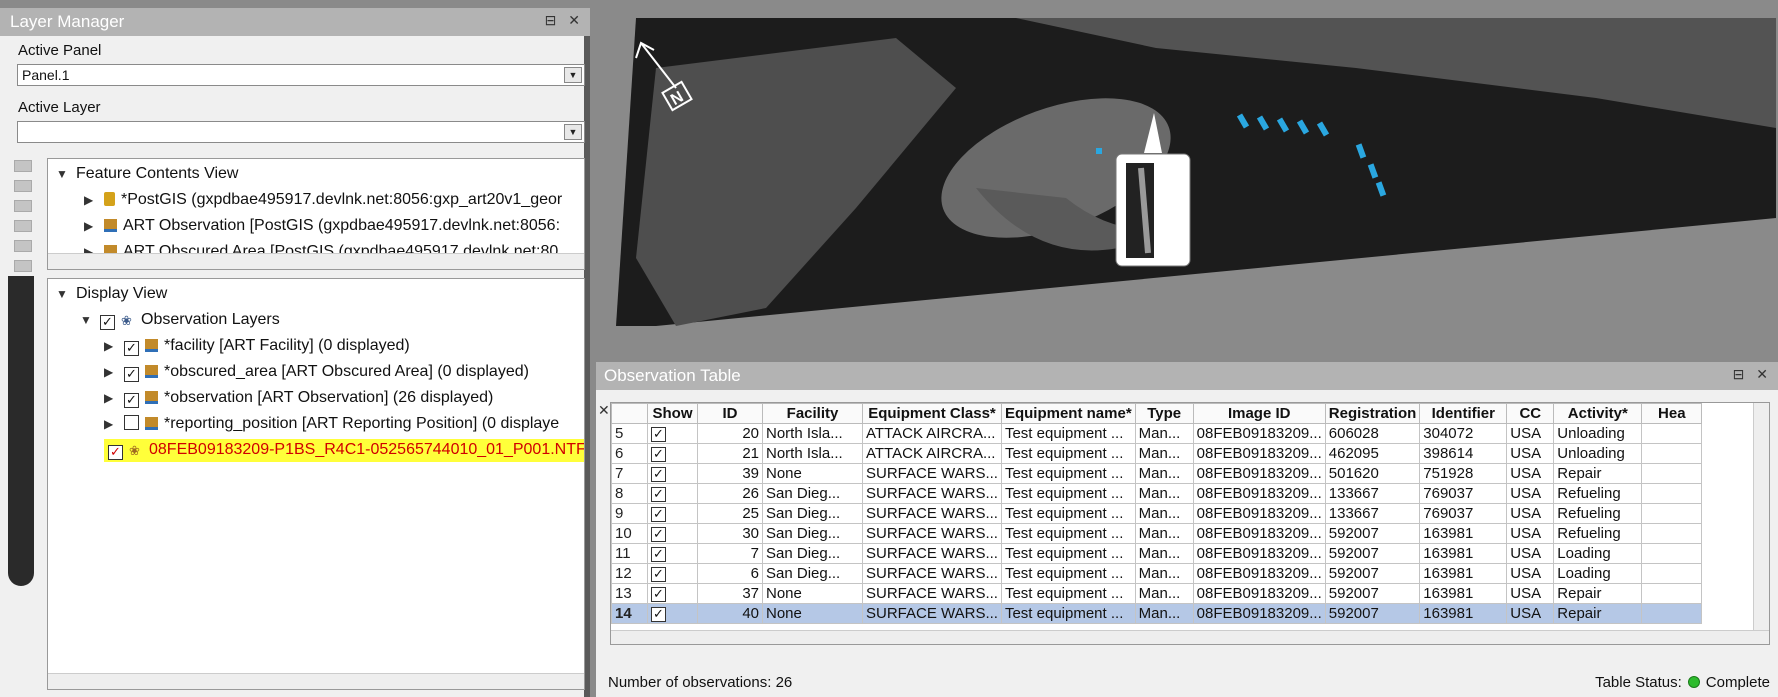 The image size is (1778, 697). I want to click on row-number: 11, so click(629, 553).